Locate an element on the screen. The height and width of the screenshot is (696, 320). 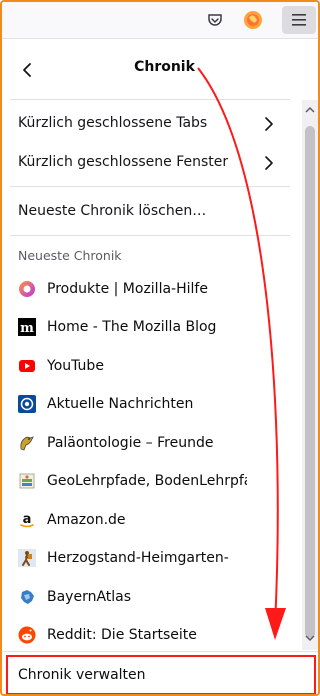
history-item: Aktuelle Nachrichten is located at coordinates (152, 404).